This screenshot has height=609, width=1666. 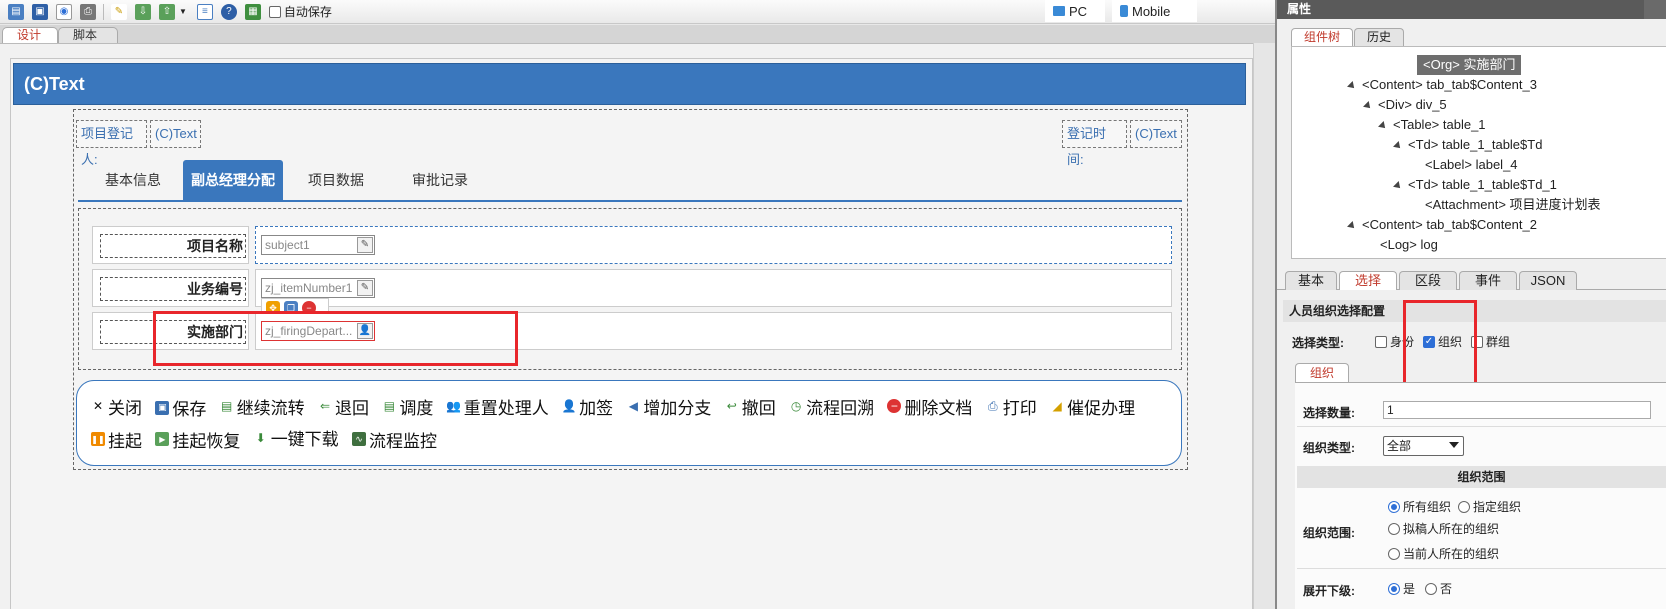 I want to click on dispatch-button: ▤ 调度, so click(x=408, y=406).